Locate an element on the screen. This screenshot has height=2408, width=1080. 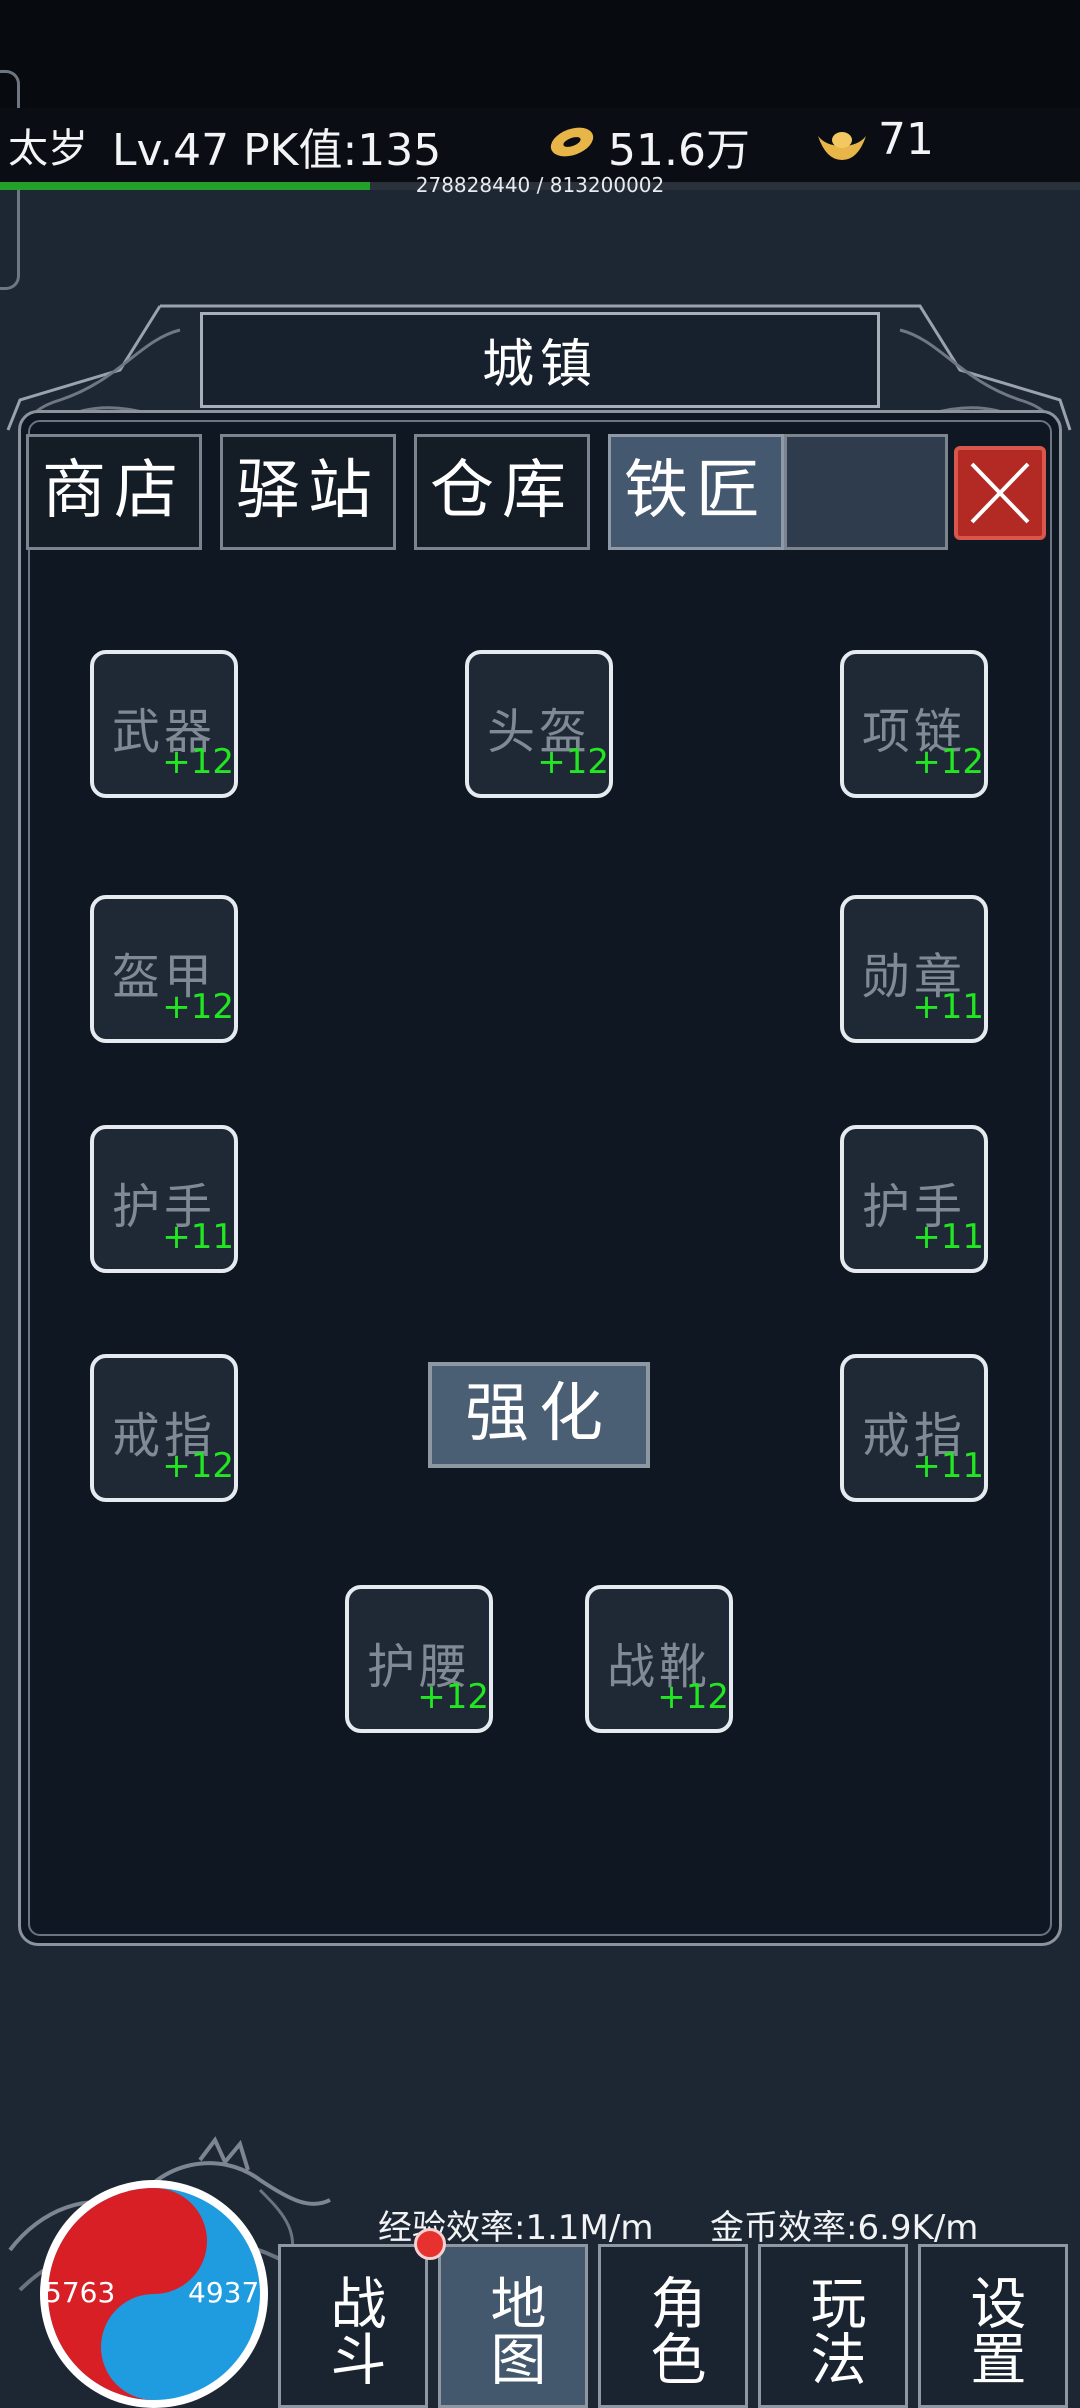
slot-helmet: 头盔 +12 is located at coordinates (539, 724).